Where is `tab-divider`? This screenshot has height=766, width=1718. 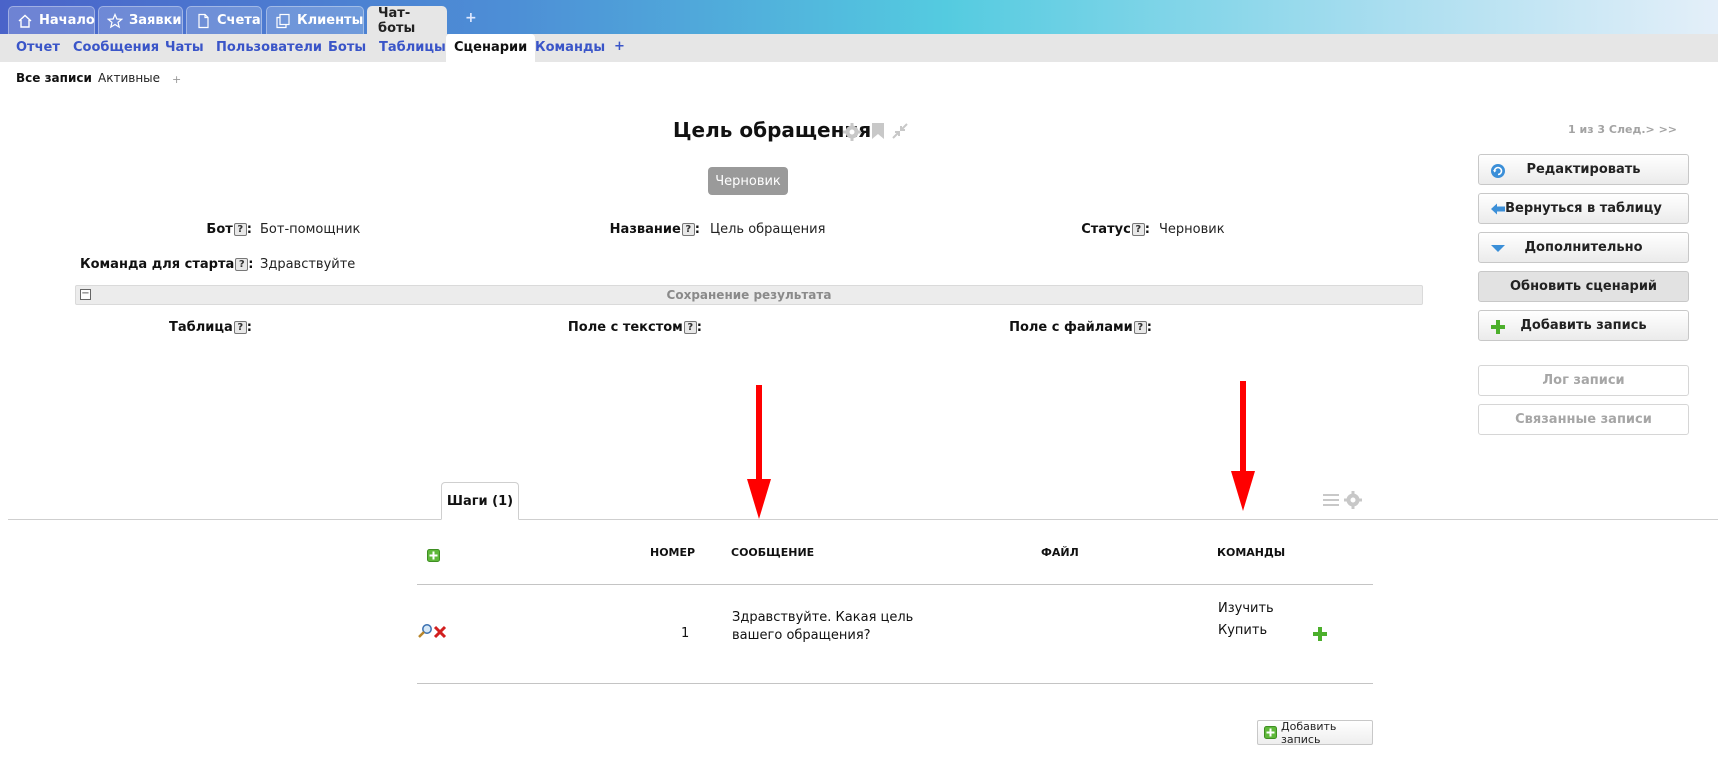 tab-divider is located at coordinates (863, 519).